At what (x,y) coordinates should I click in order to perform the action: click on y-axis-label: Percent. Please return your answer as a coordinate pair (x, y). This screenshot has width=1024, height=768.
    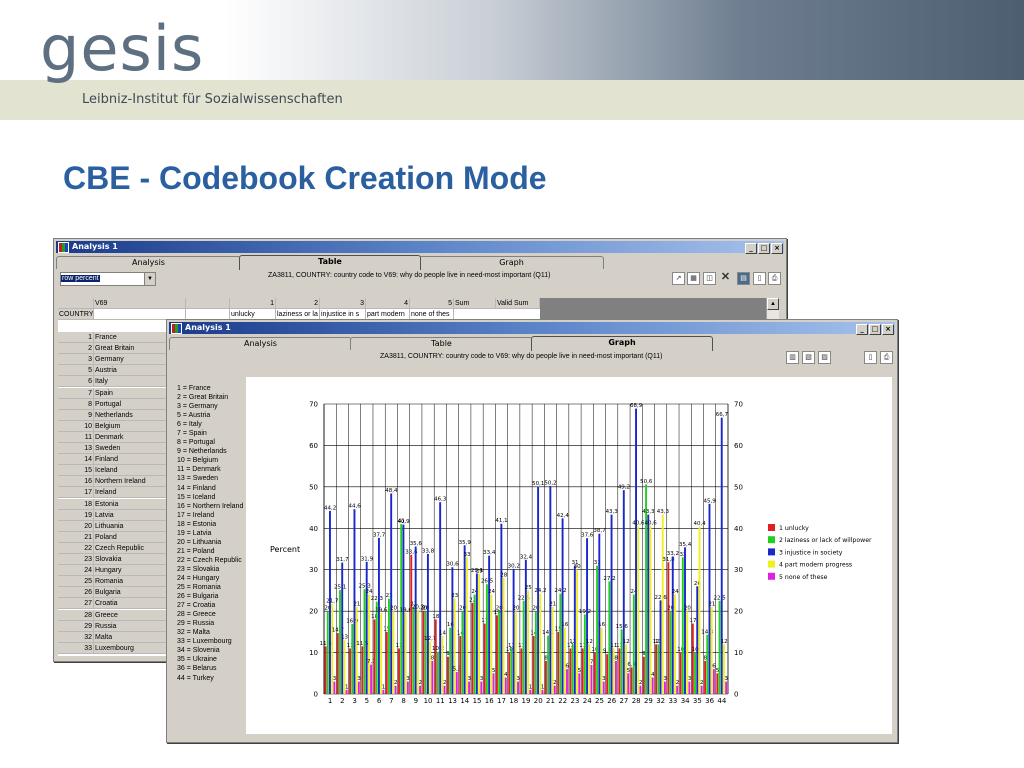
    Looking at the image, I should click on (285, 549).